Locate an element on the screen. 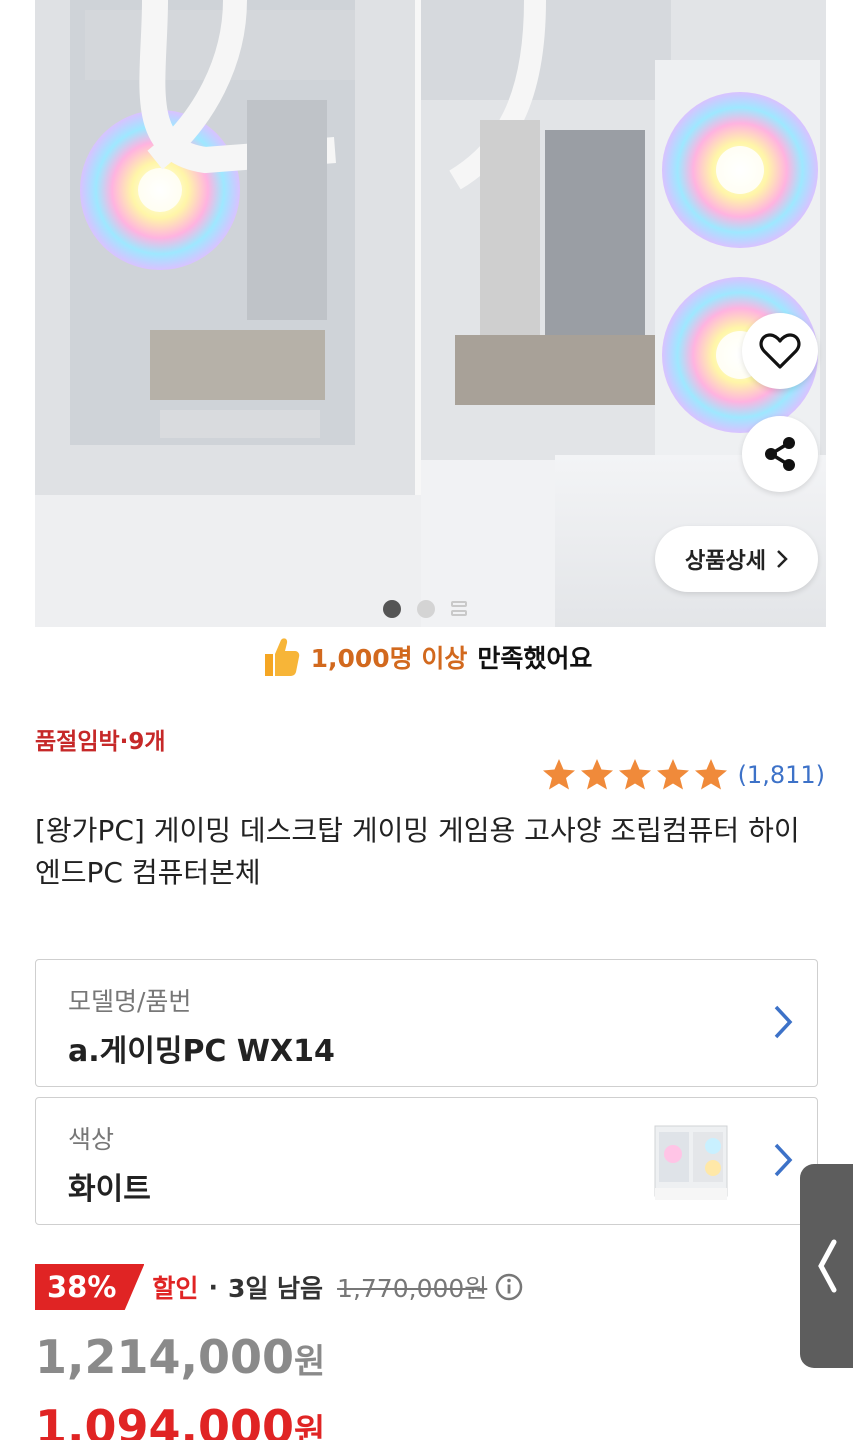 The image size is (853, 1440). carousel-indicator is located at coordinates (425, 609).